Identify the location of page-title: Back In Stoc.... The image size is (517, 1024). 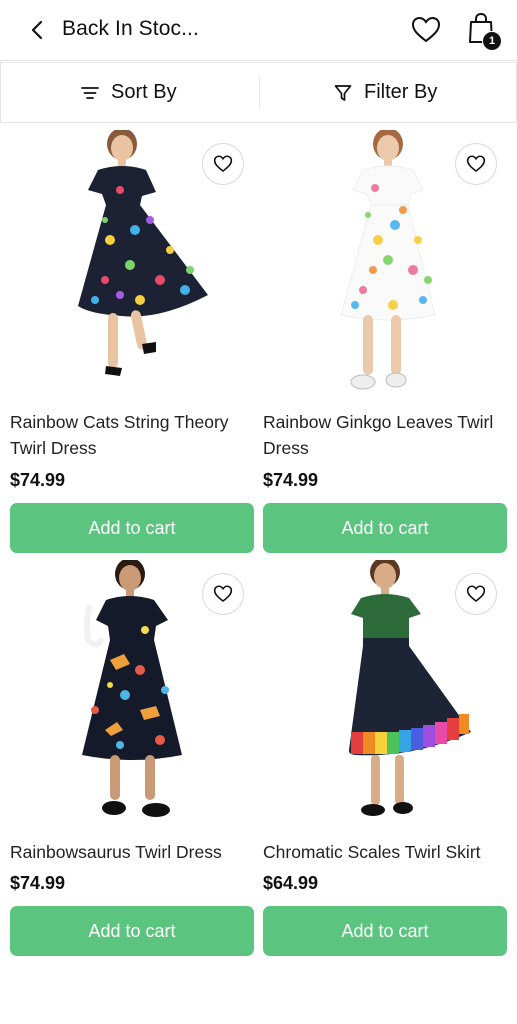
(130, 28).